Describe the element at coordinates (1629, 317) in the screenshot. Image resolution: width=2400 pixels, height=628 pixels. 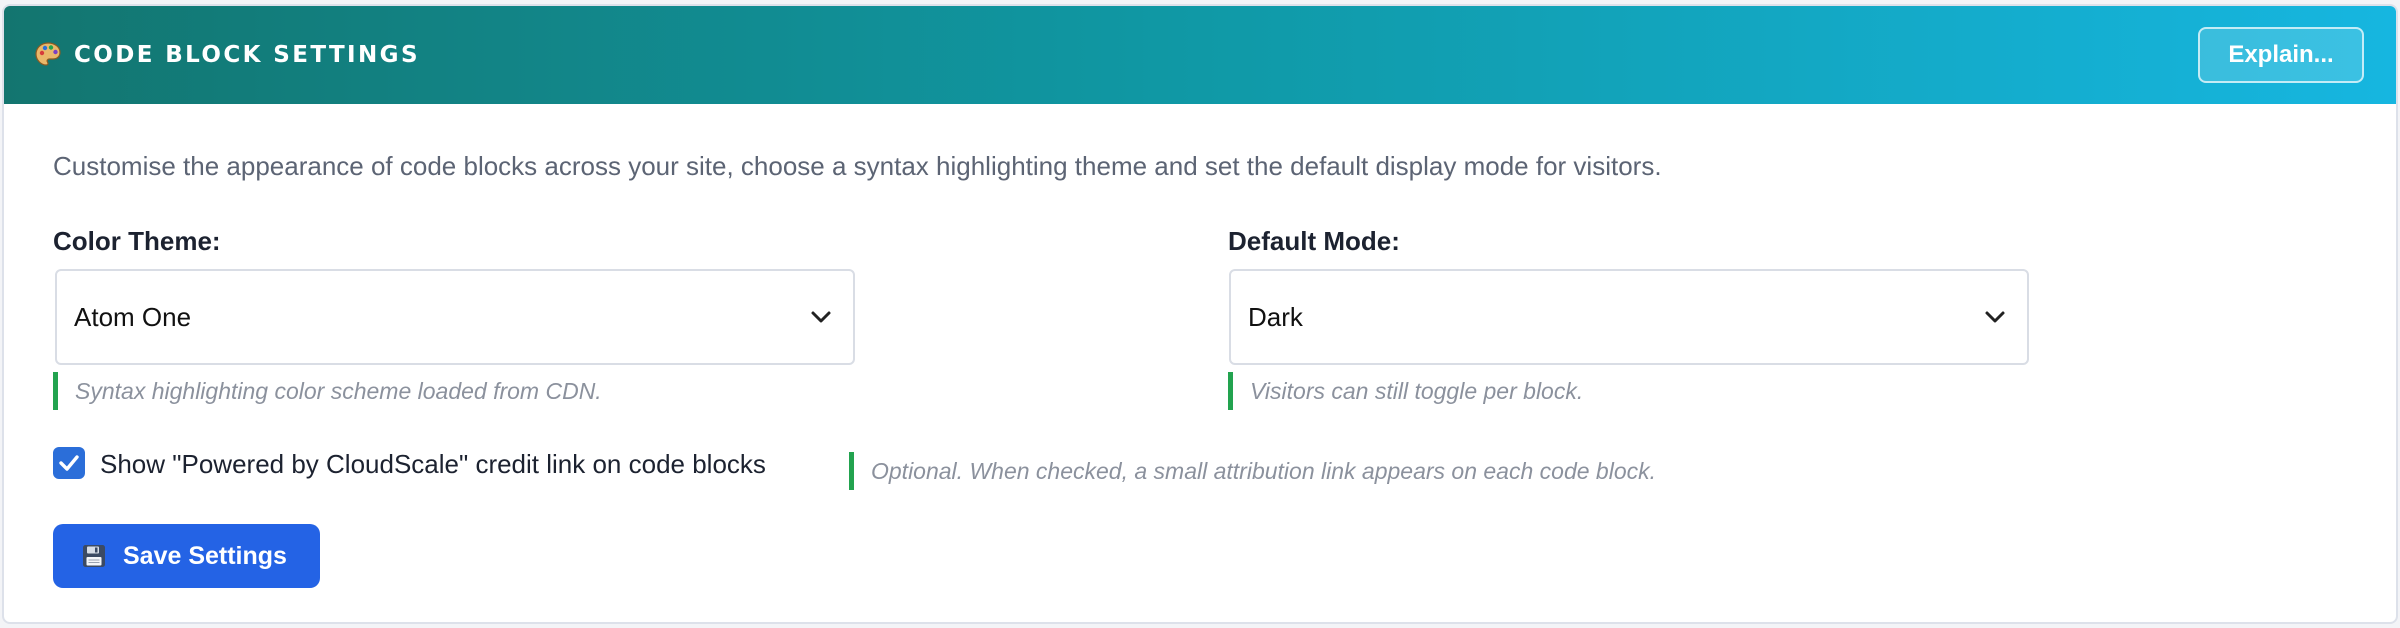
I see `default-mode-select: Dark` at that location.